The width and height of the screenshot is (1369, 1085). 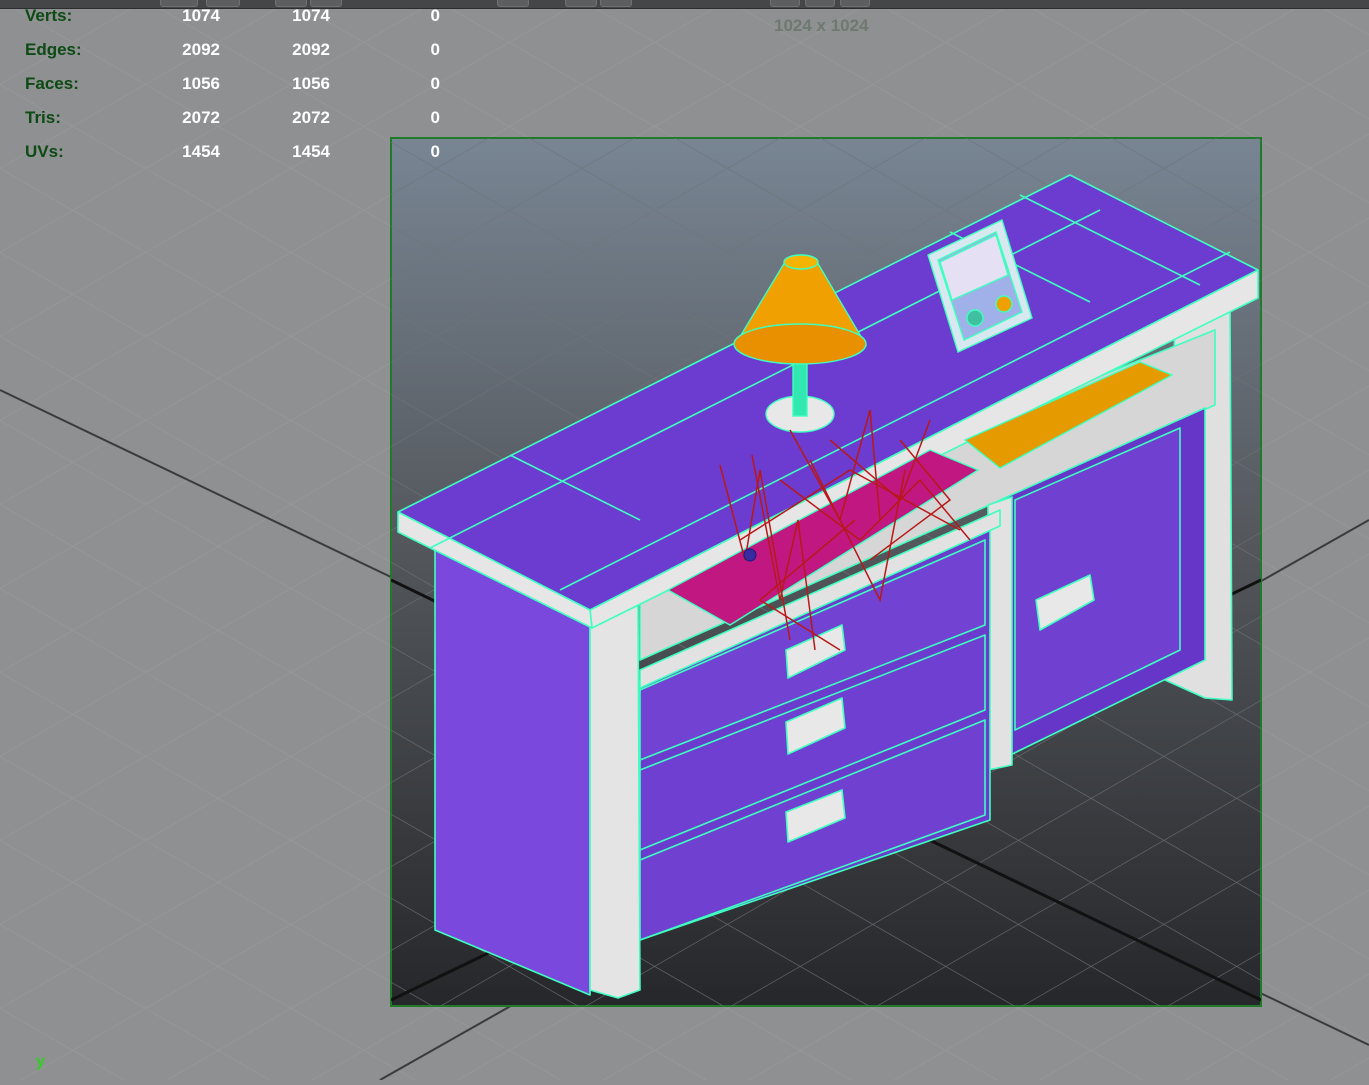 What do you see at coordinates (43, 117) in the screenshot?
I see `hud-label: Tris:` at bounding box center [43, 117].